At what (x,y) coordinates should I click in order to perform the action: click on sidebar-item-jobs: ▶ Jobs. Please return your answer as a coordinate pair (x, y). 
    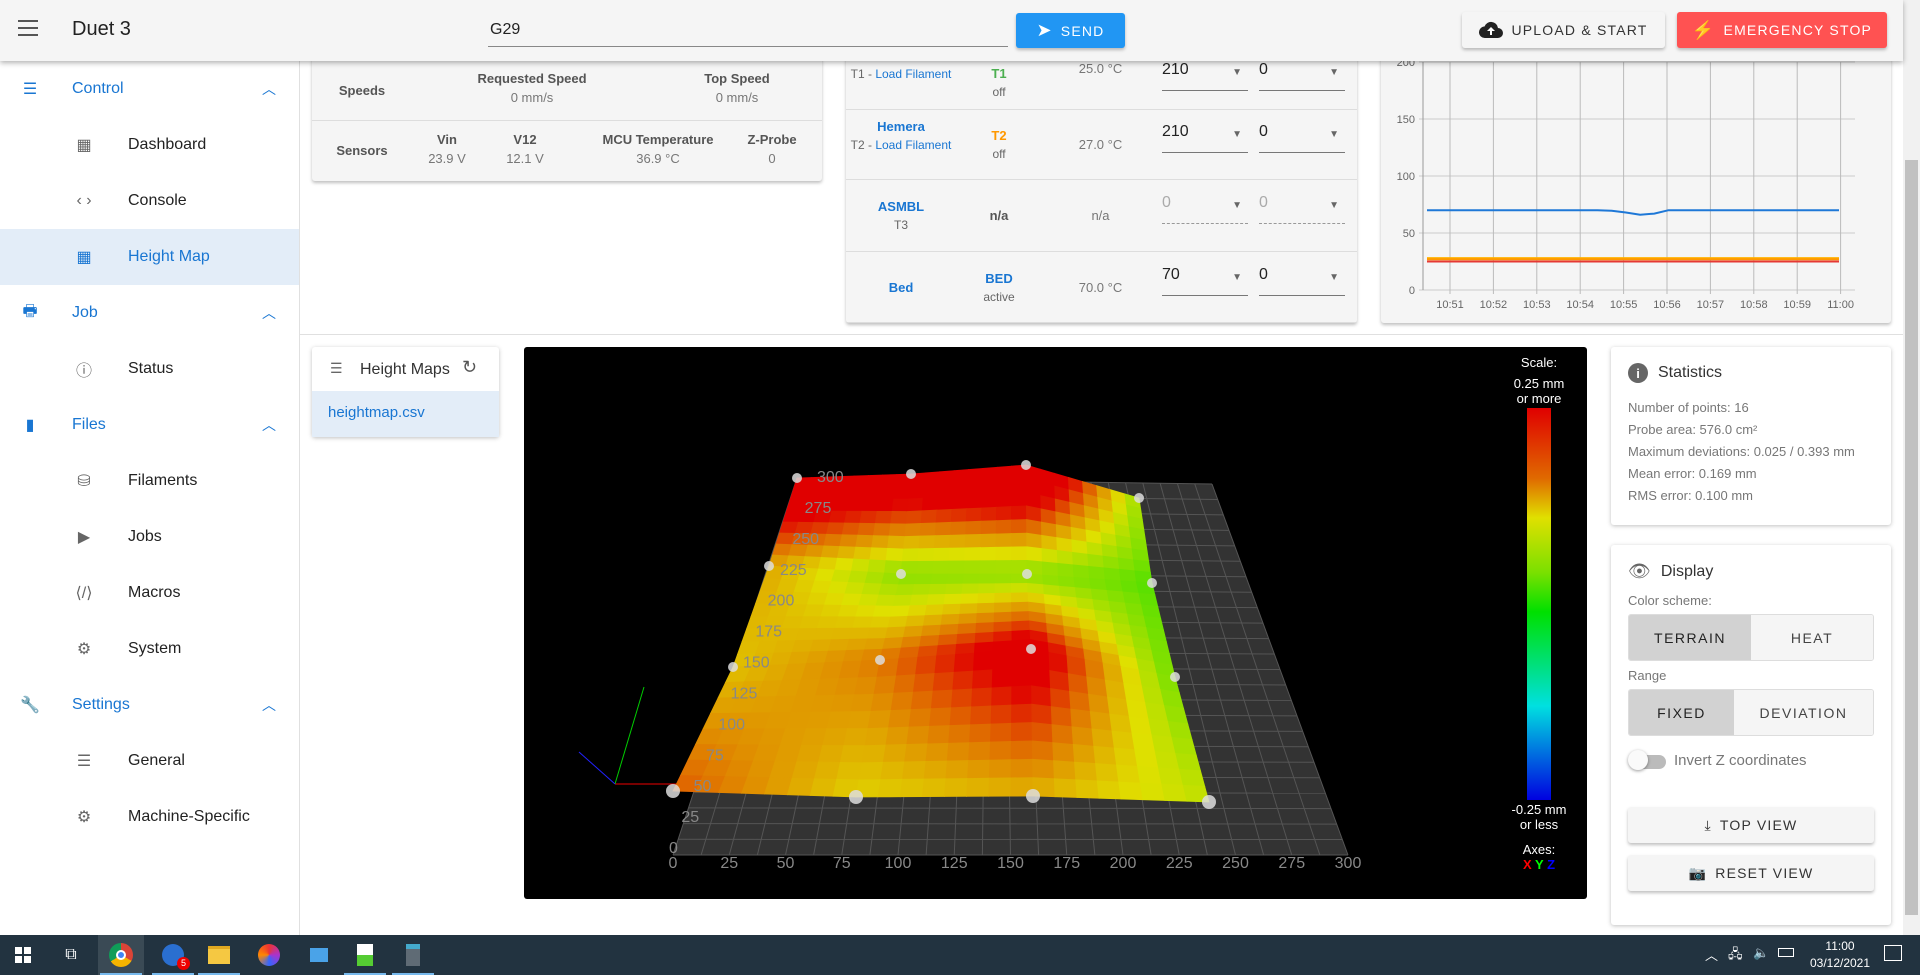
    Looking at the image, I should click on (149, 537).